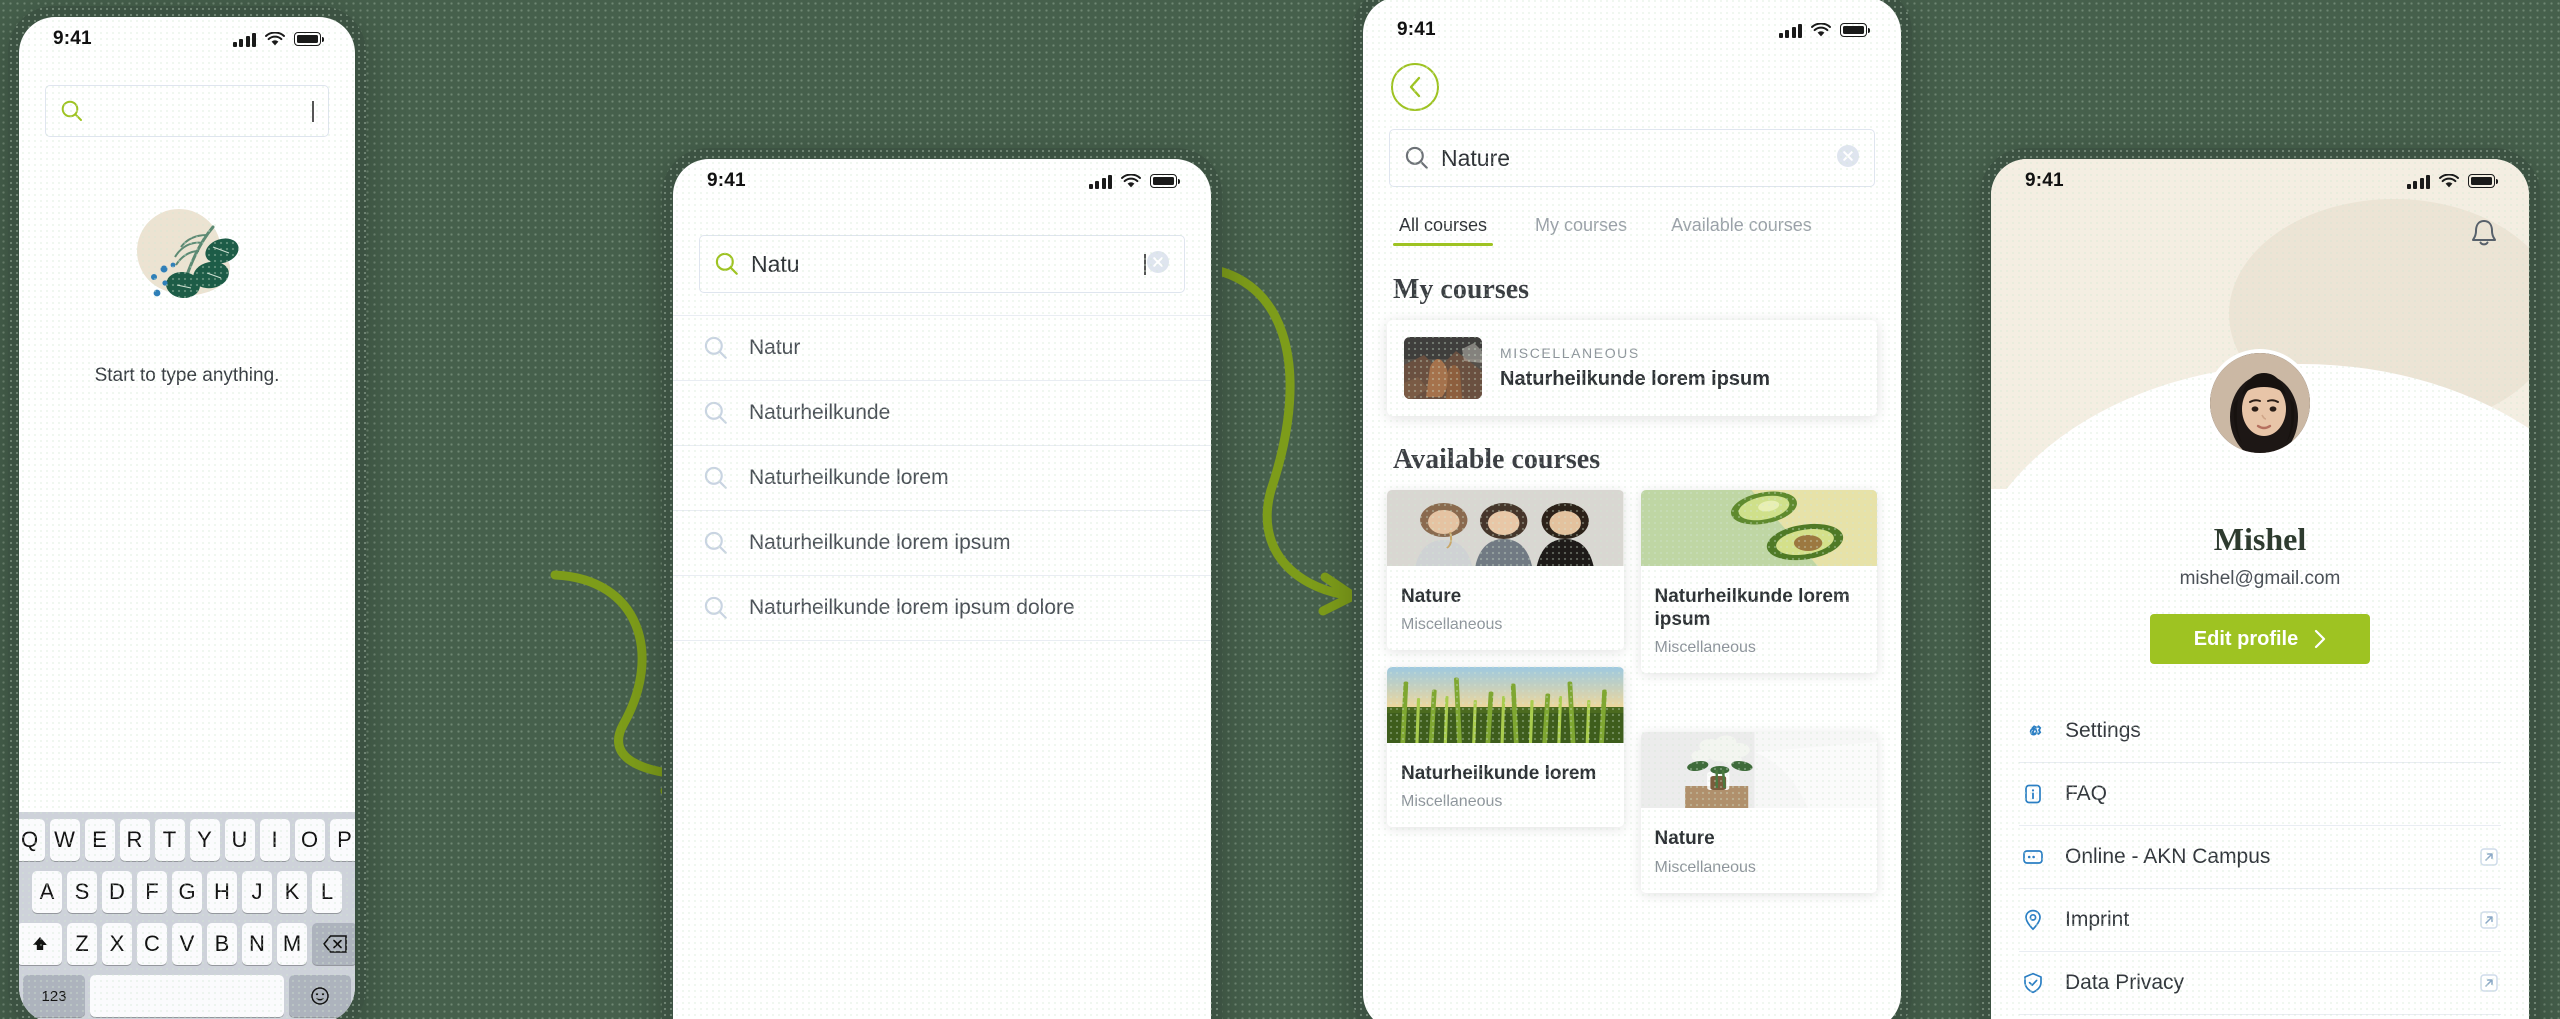 This screenshot has width=2560, height=1019. What do you see at coordinates (942, 264) in the screenshot?
I see `search-input: Natu` at bounding box center [942, 264].